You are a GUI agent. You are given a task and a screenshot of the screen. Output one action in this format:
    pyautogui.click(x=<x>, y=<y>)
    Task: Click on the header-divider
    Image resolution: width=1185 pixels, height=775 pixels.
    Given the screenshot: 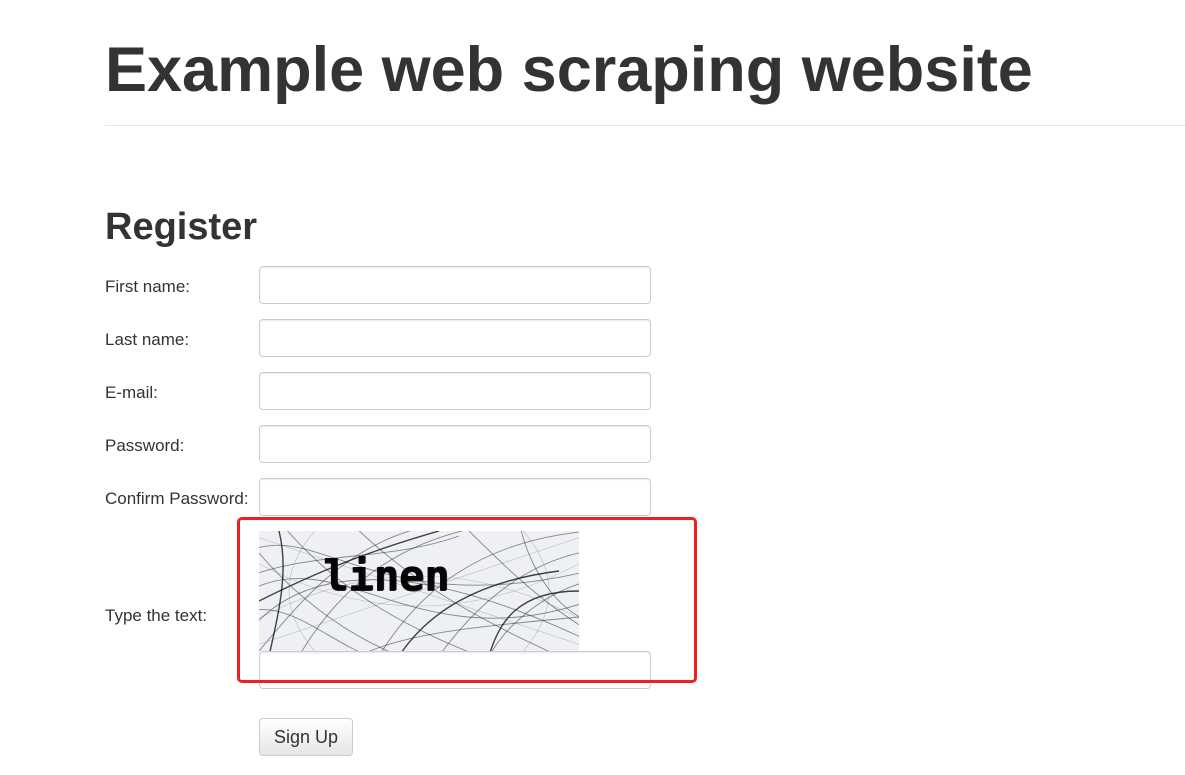 What is the action you would take?
    pyautogui.click(x=645, y=125)
    